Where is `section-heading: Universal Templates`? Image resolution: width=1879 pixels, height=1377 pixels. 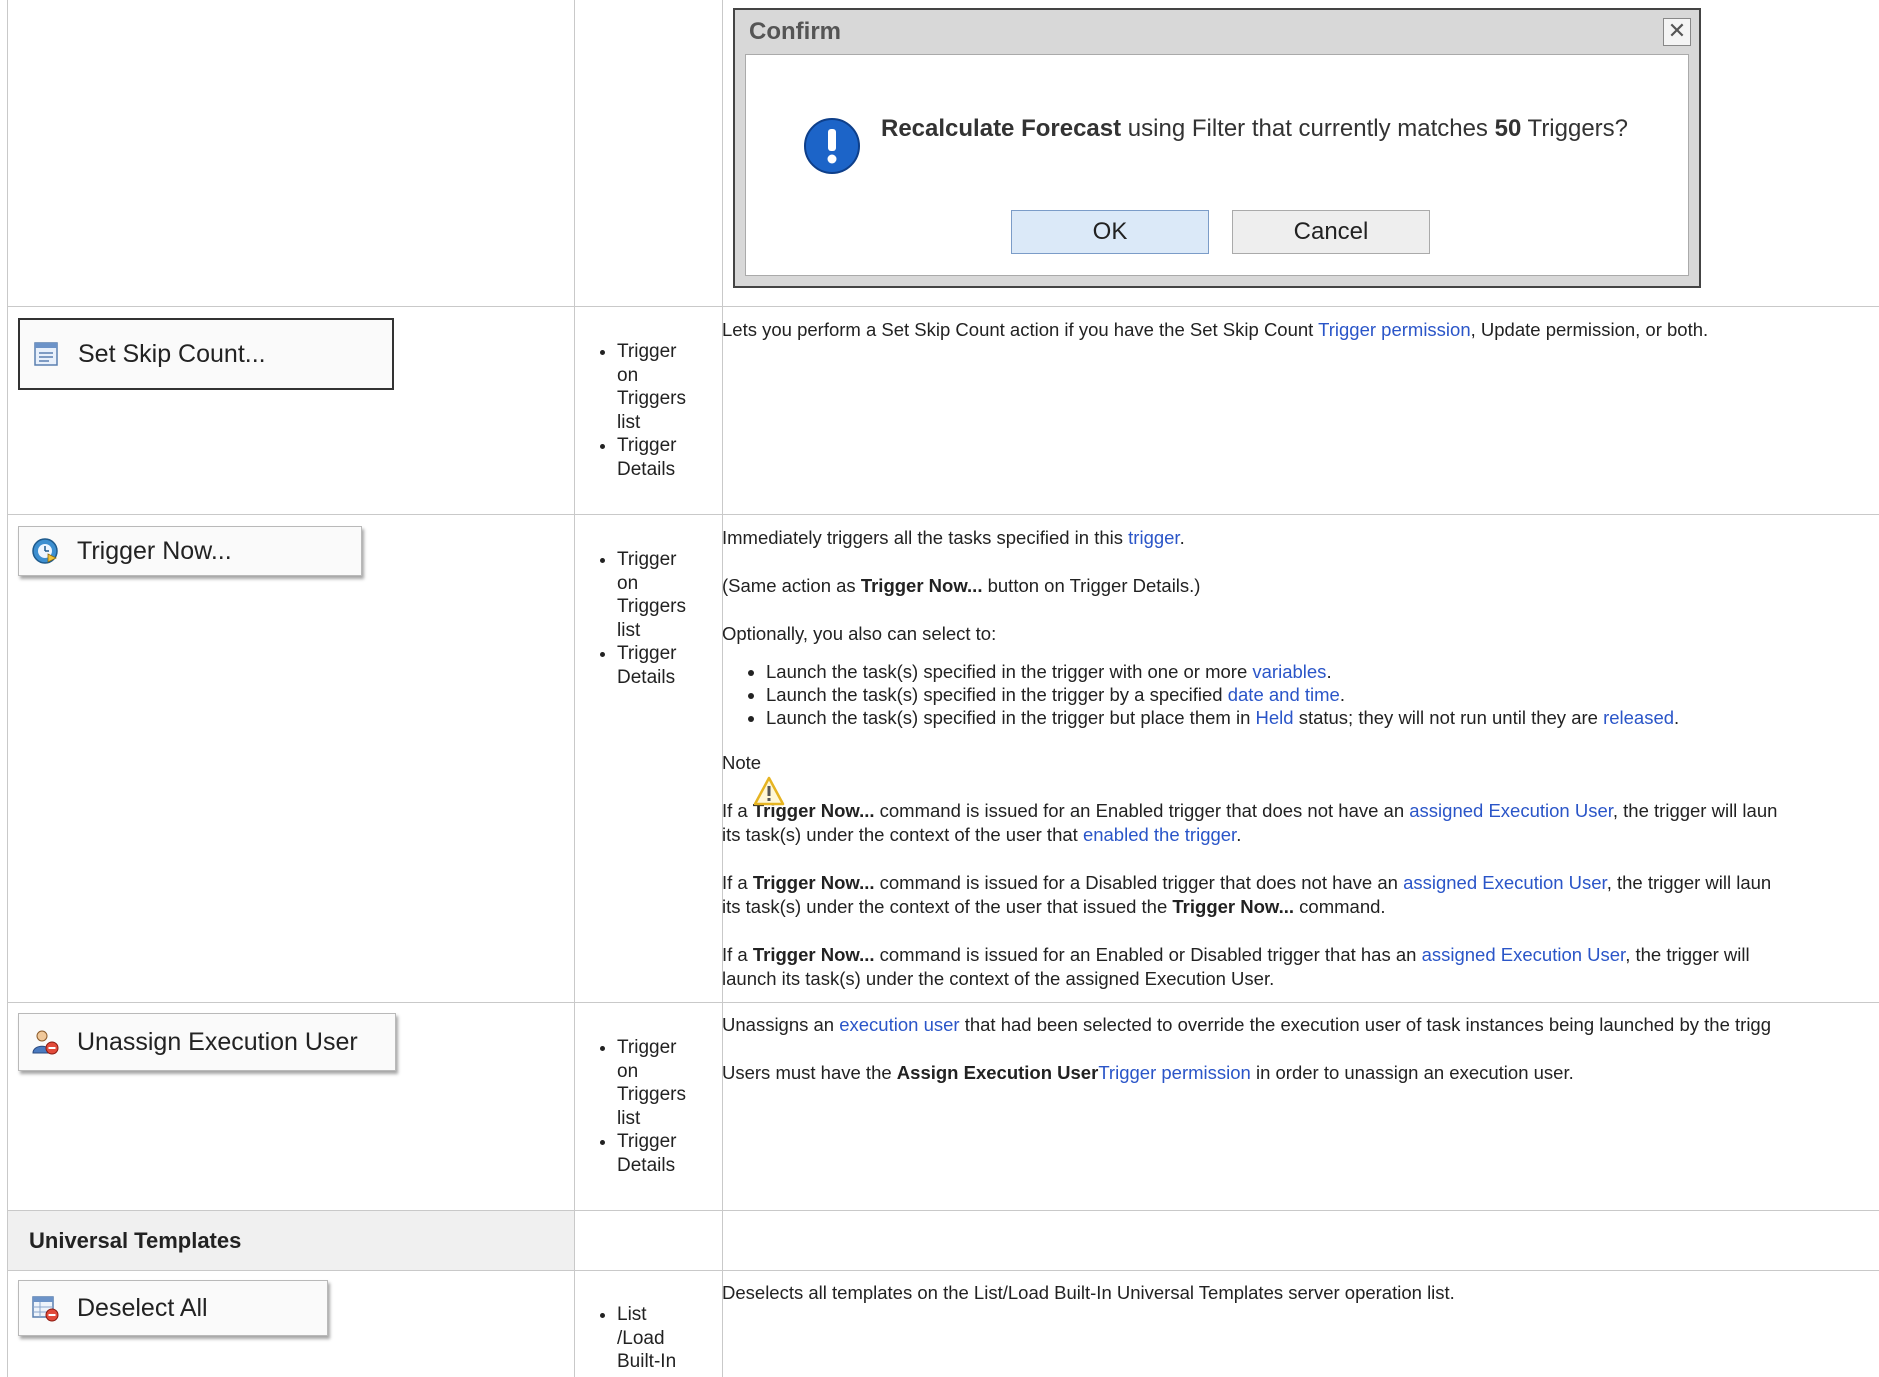
section-heading: Universal Templates is located at coordinates (135, 1240).